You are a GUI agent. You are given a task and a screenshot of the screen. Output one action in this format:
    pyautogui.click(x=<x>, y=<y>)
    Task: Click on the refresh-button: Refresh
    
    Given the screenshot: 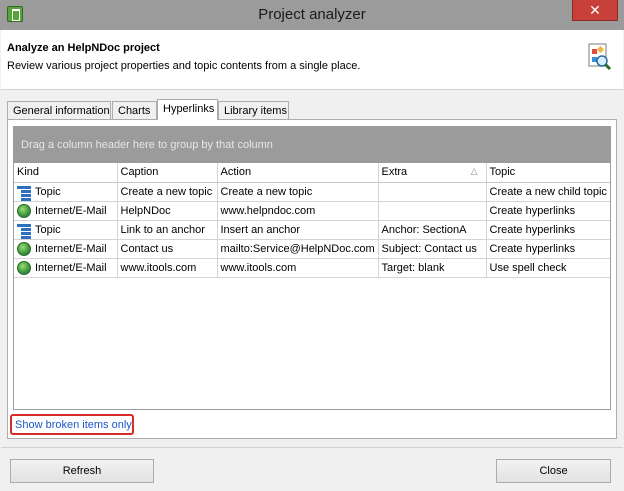 What is the action you would take?
    pyautogui.click(x=82, y=471)
    